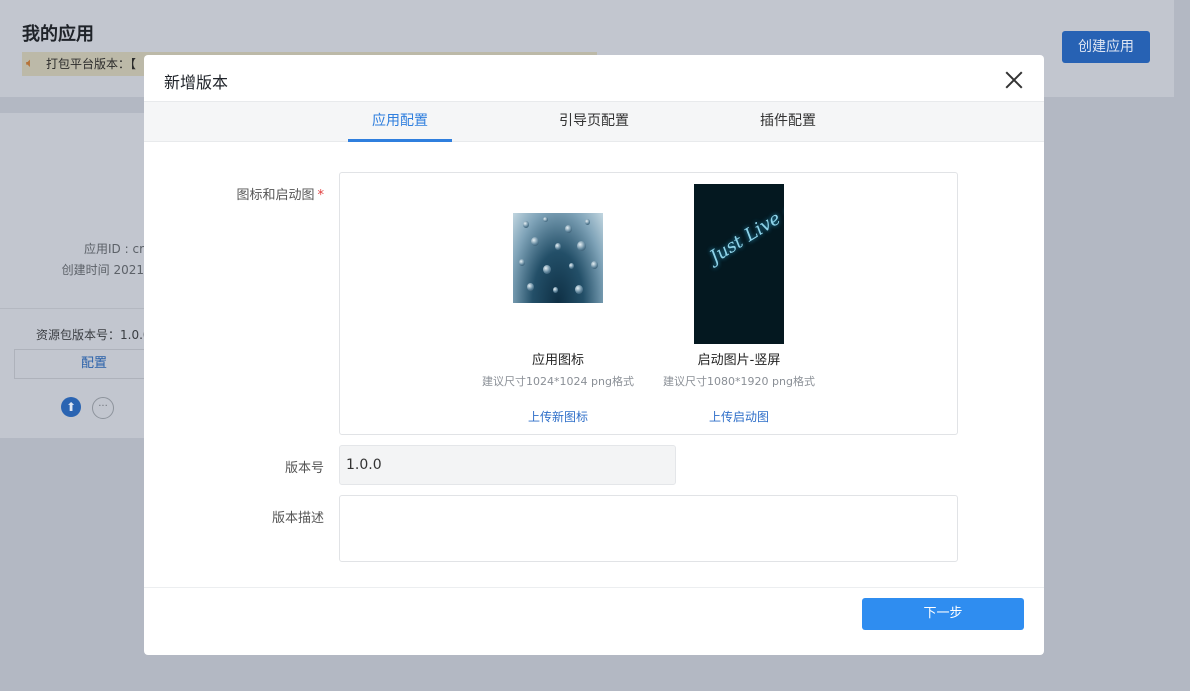 The width and height of the screenshot is (1190, 691). Describe the element at coordinates (558, 258) in the screenshot. I see `app-icon-image` at that location.